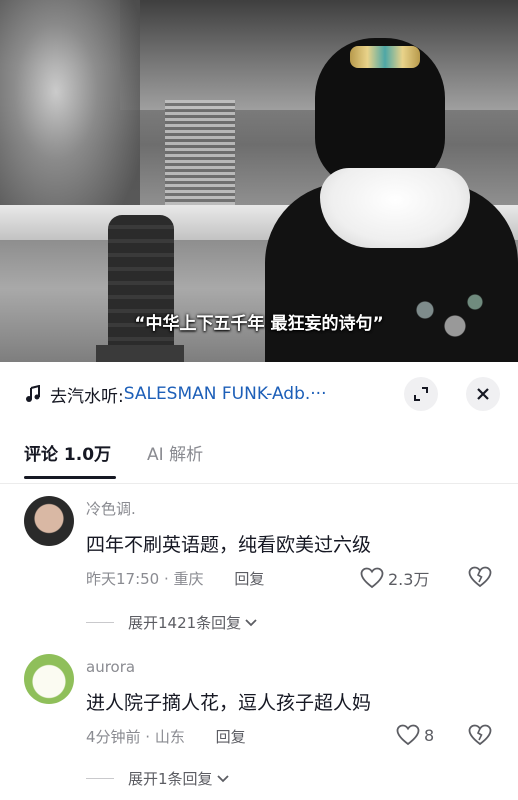  Describe the element at coordinates (113, 452) in the screenshot. I see `comment-tabs: 评论 1.0万 AI 解析` at that location.